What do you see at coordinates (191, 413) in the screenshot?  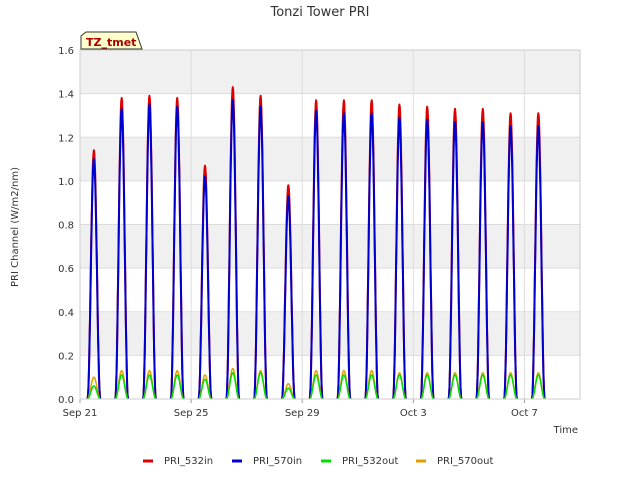 I see `x-tick-label: Sep 25` at bounding box center [191, 413].